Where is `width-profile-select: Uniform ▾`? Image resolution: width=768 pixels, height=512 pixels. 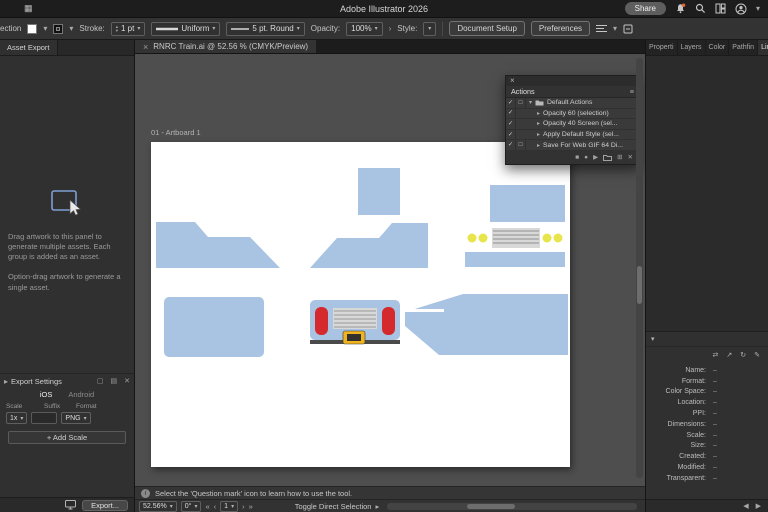
width-profile-select: Uniform ▾ is located at coordinates (186, 28).